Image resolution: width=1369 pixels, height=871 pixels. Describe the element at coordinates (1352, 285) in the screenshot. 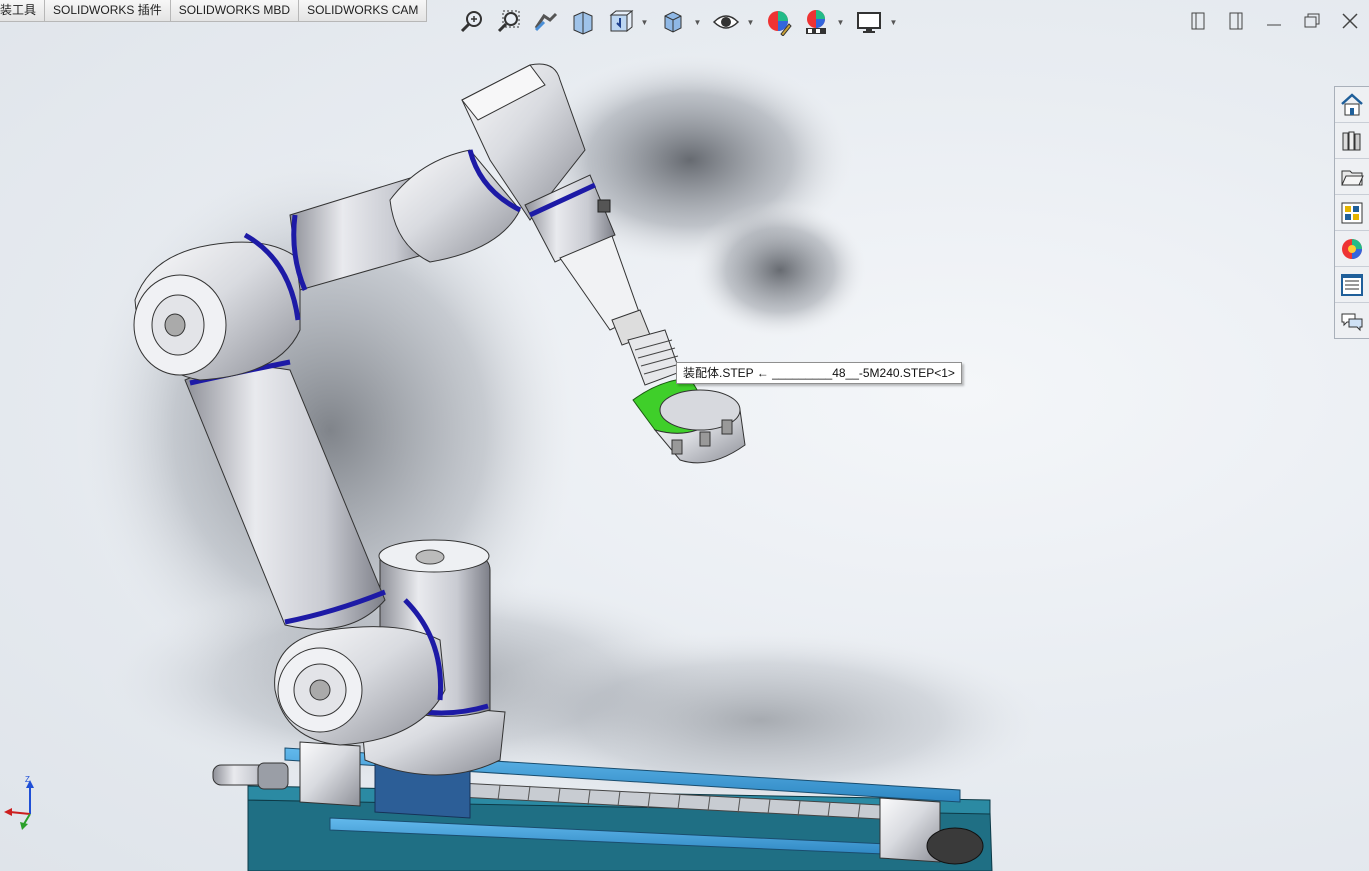

I see `custom-properties-icon` at that location.